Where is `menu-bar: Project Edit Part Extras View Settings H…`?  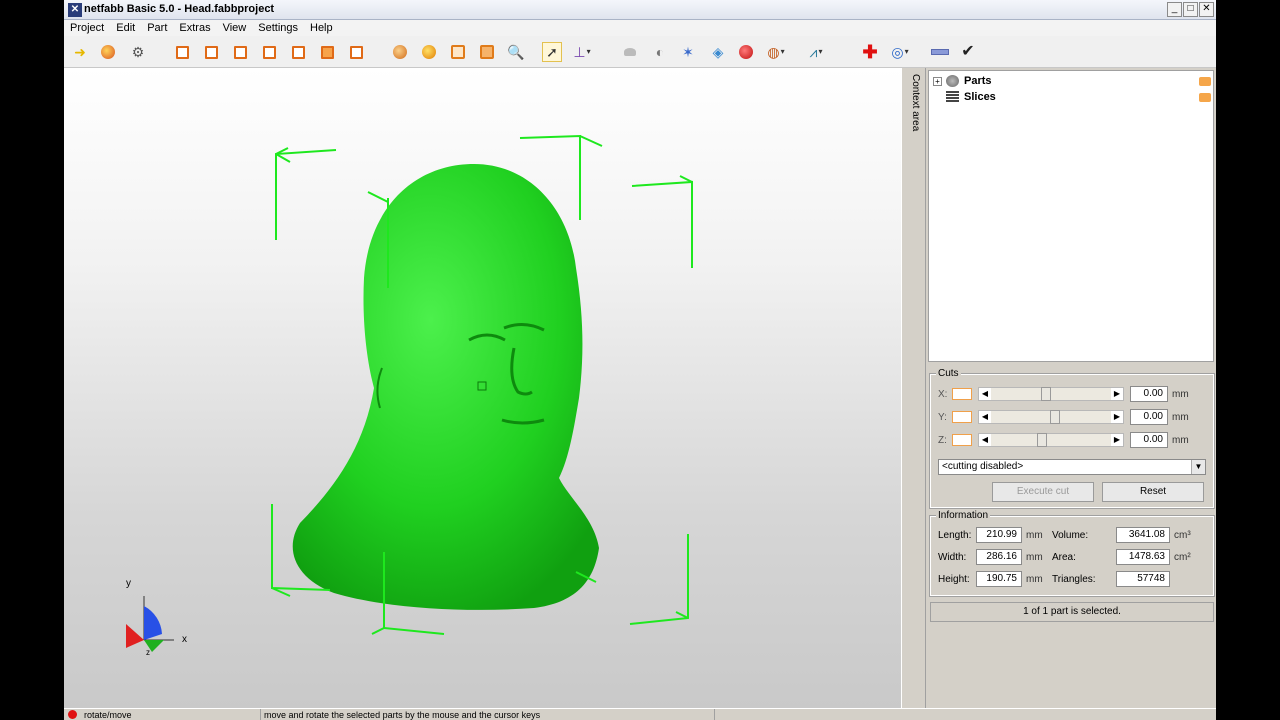 menu-bar: Project Edit Part Extras View Settings H… is located at coordinates (640, 28).